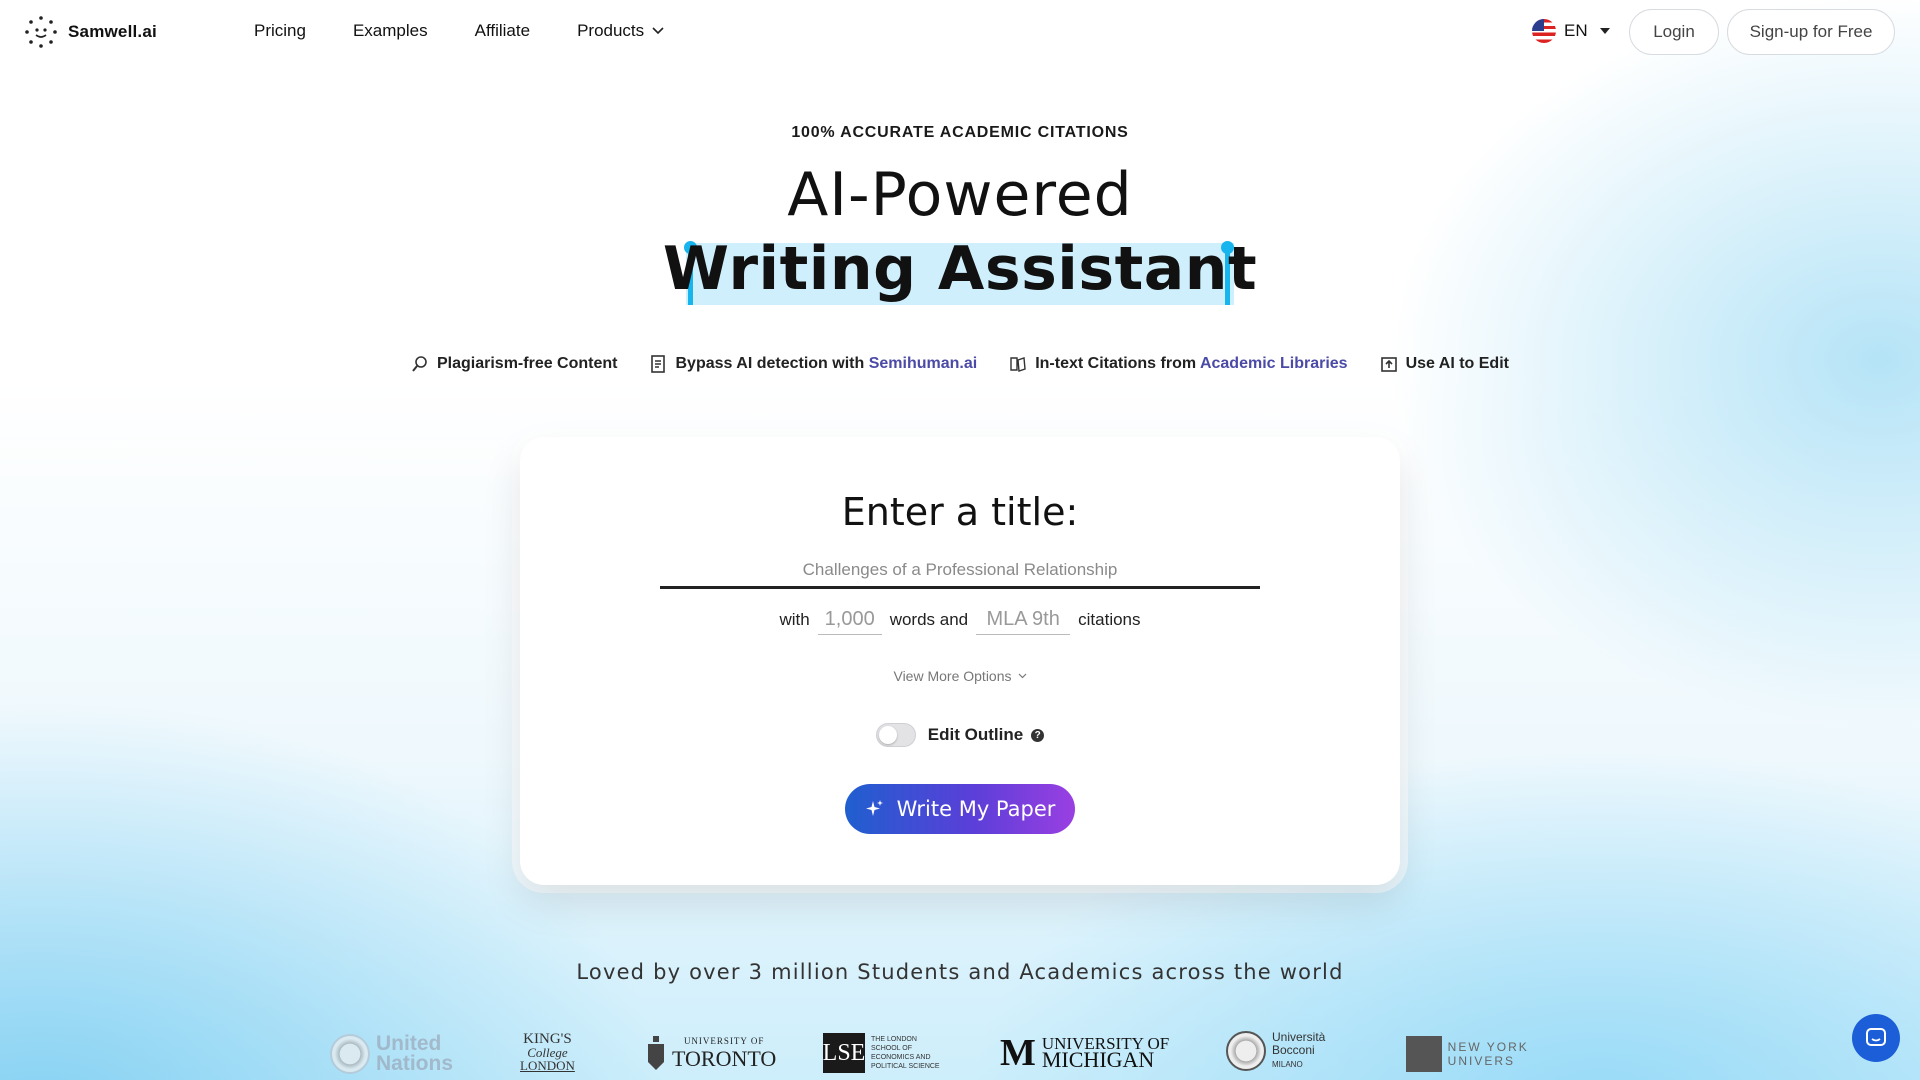  Describe the element at coordinates (1388, 364) in the screenshot. I see `ai-edit-icon` at that location.